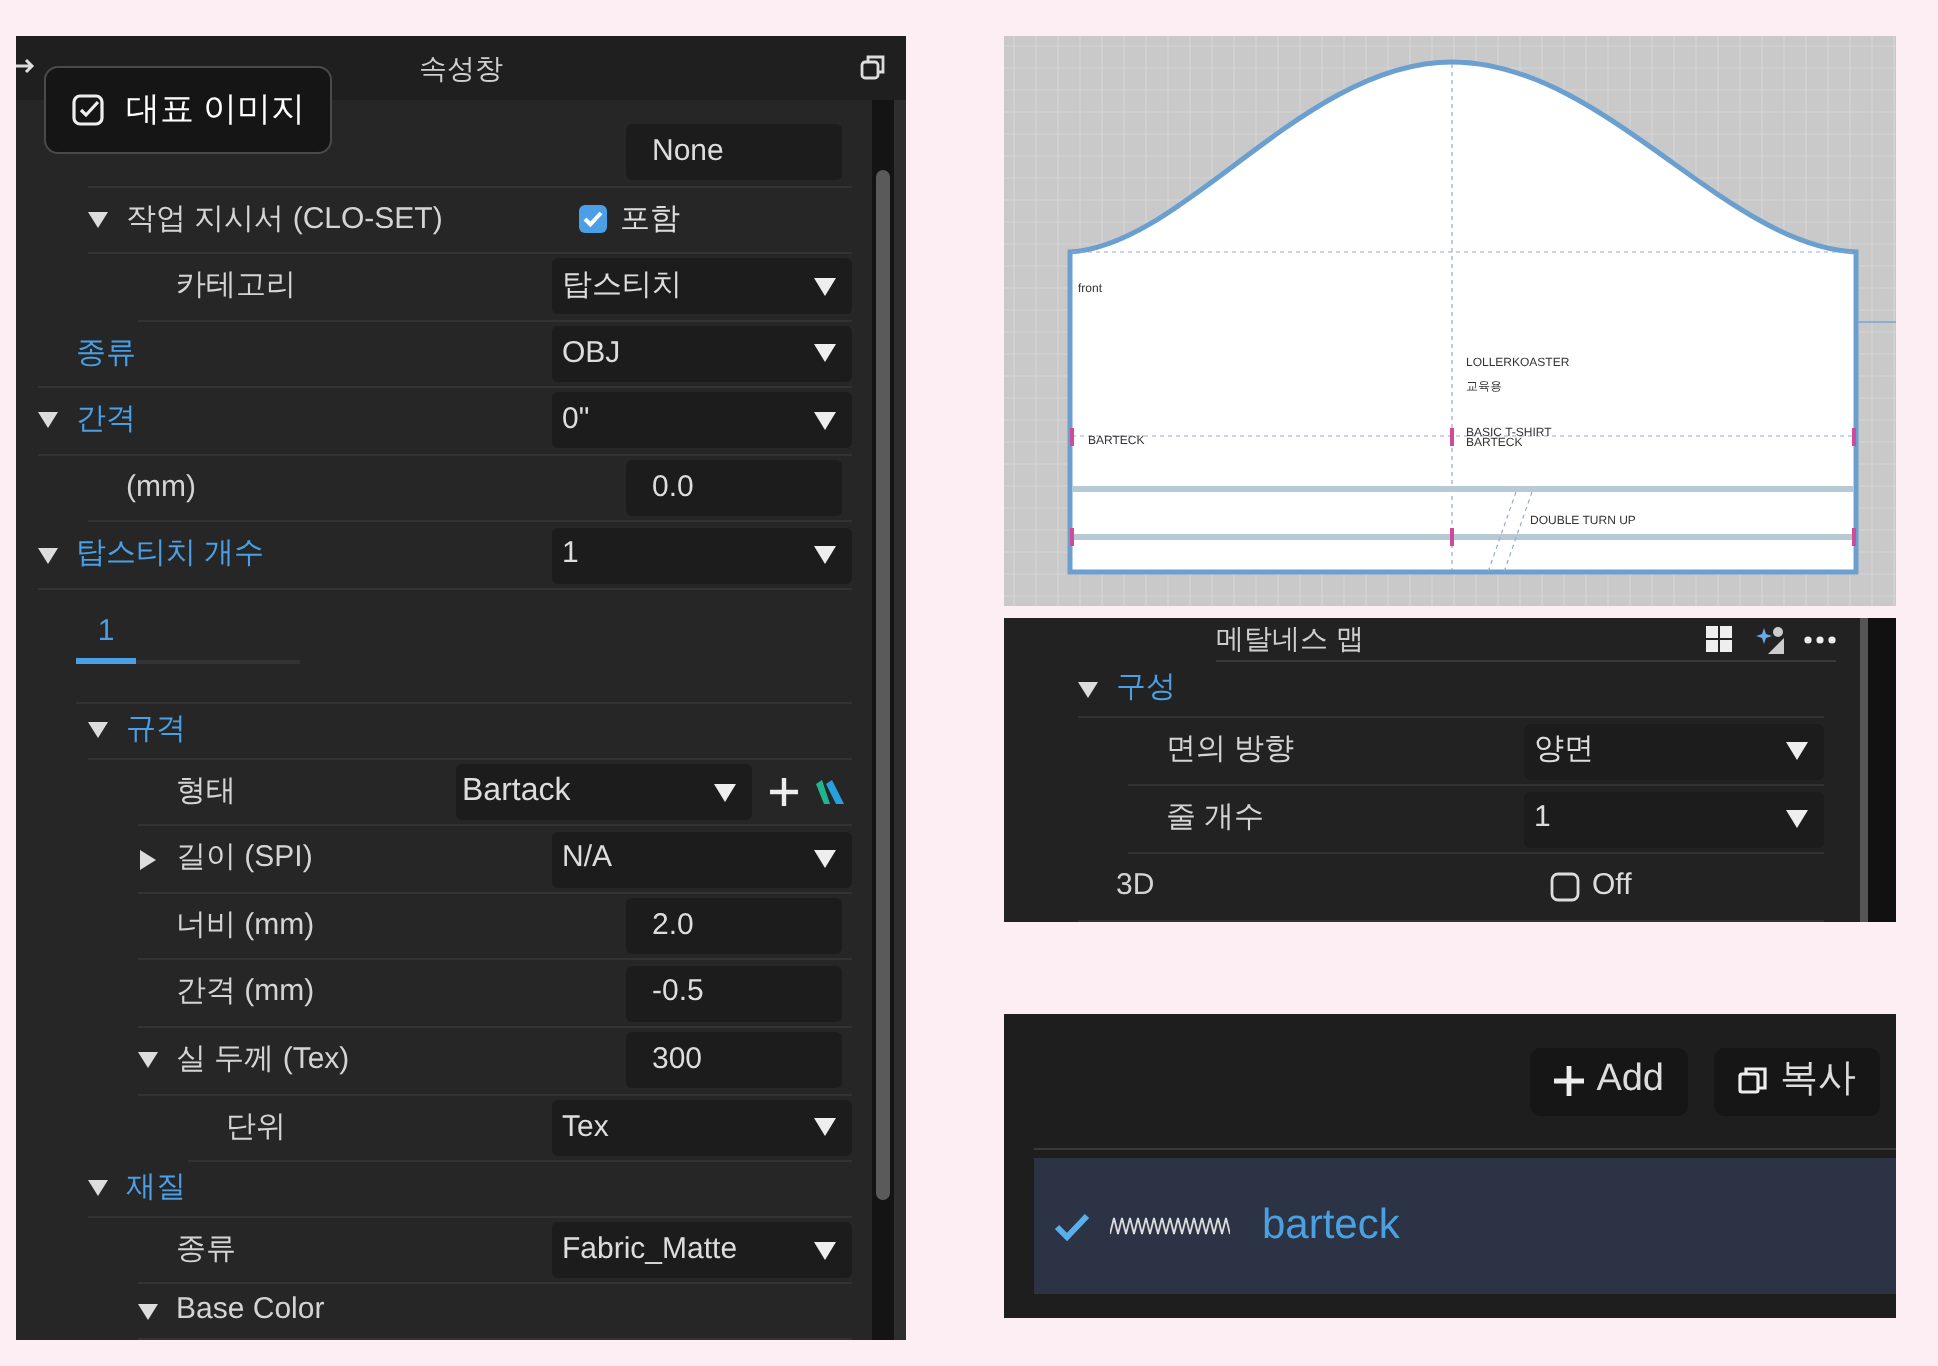 The height and width of the screenshot is (1366, 1938). What do you see at coordinates (107, 420) in the screenshot?
I see `row-label: 간격` at bounding box center [107, 420].